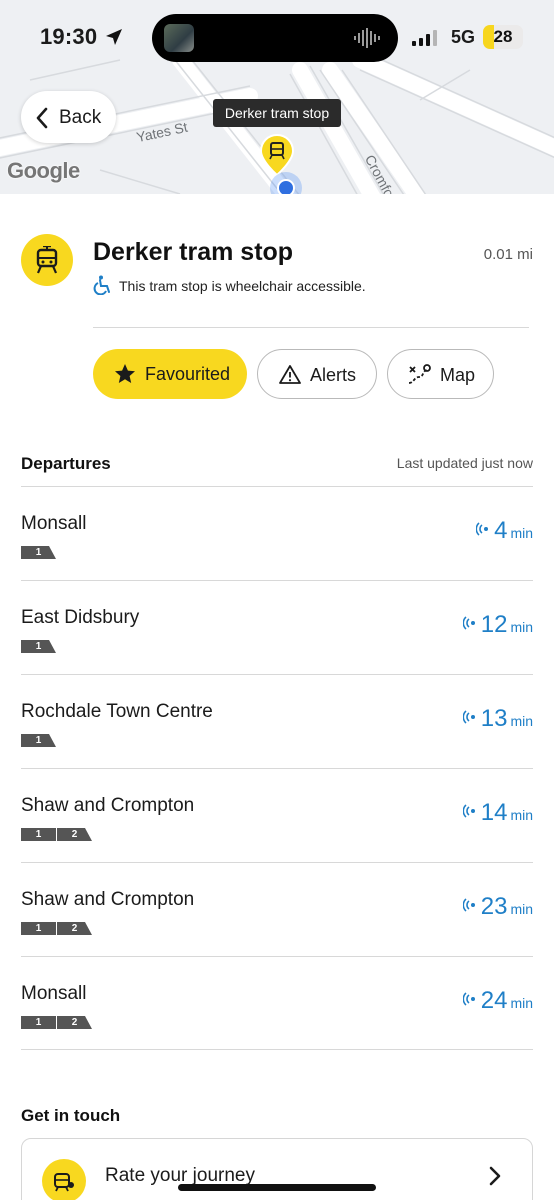  I want to click on departure-minutes: 4, so click(501, 530).